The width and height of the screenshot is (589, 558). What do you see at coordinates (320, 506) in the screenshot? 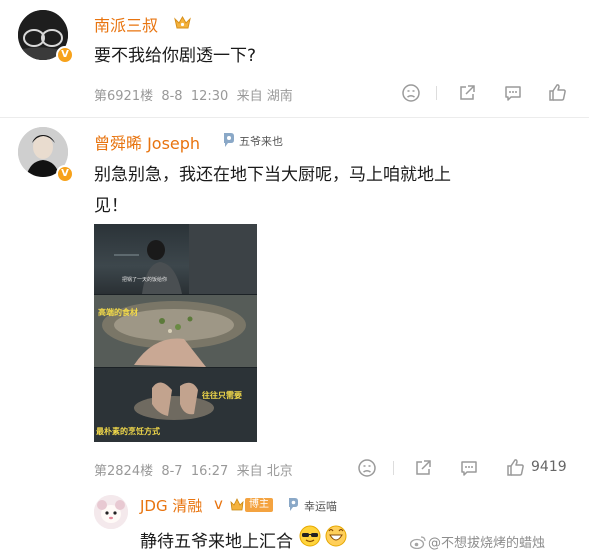
I see `fan-badge: 幸运喵` at bounding box center [320, 506].